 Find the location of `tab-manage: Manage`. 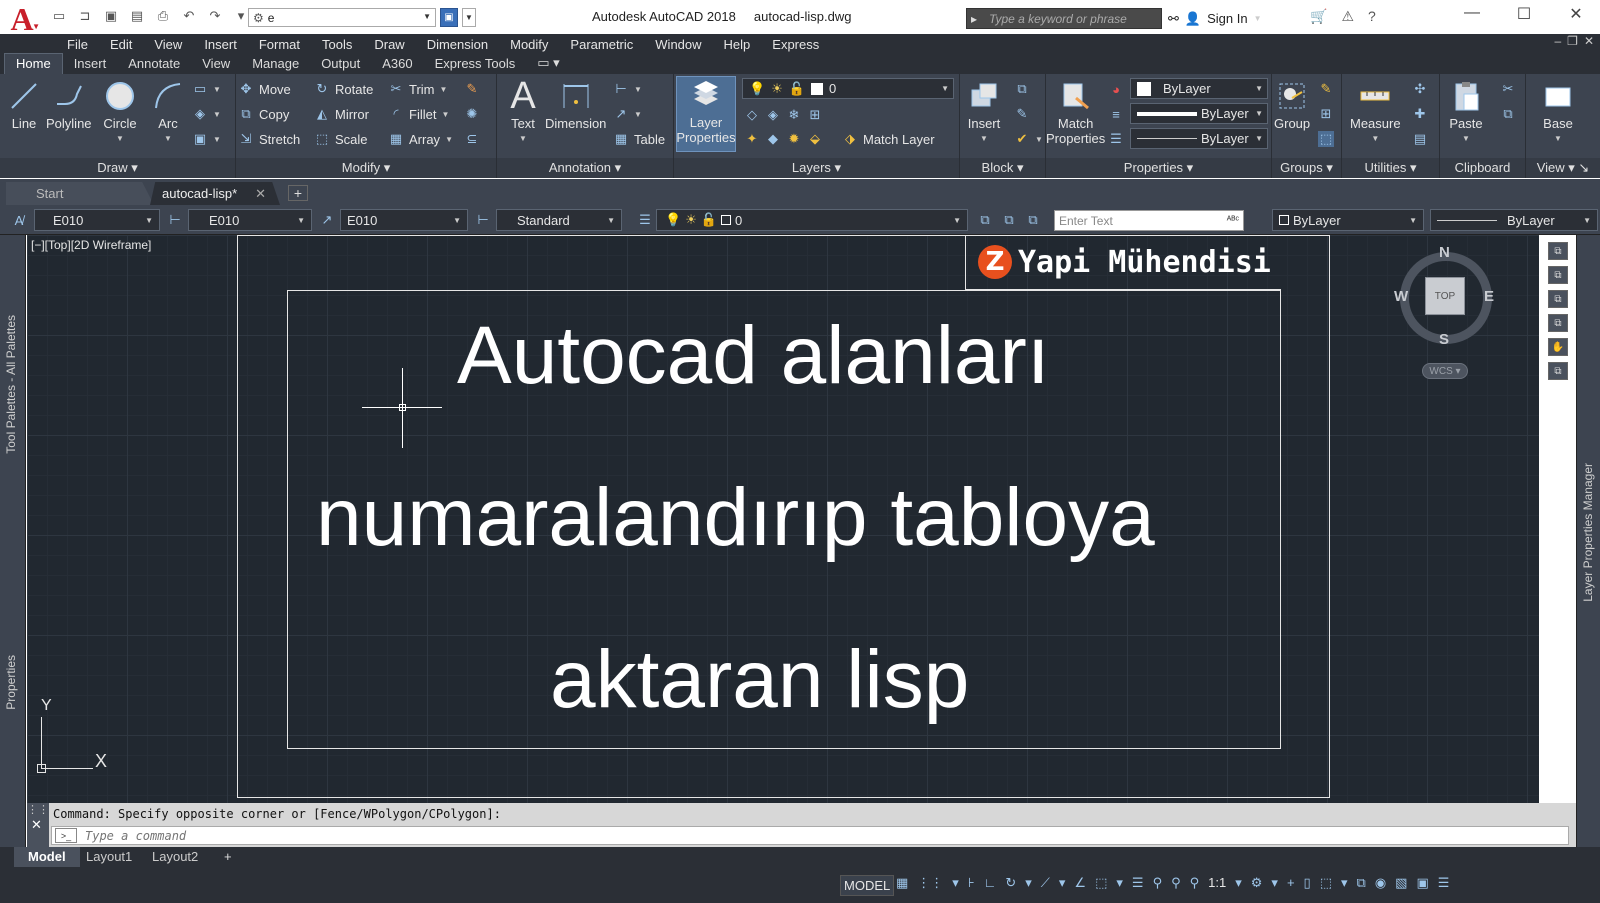

tab-manage: Manage is located at coordinates (275, 64).